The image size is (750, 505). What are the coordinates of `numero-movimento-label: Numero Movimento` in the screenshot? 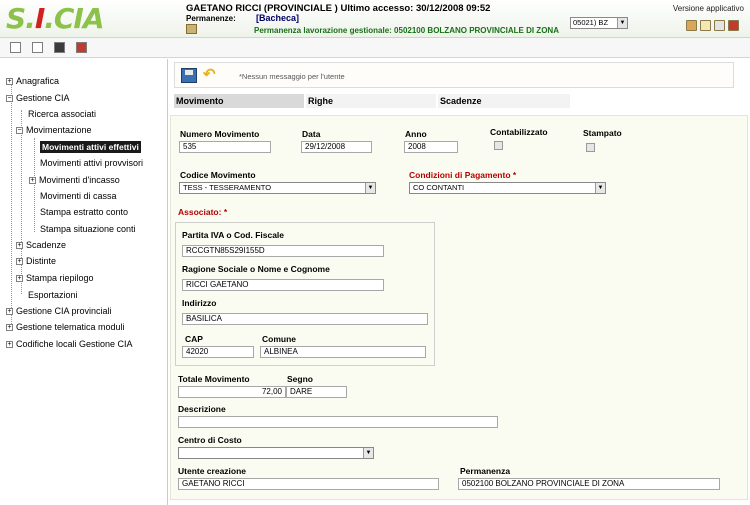 It's located at (220, 134).